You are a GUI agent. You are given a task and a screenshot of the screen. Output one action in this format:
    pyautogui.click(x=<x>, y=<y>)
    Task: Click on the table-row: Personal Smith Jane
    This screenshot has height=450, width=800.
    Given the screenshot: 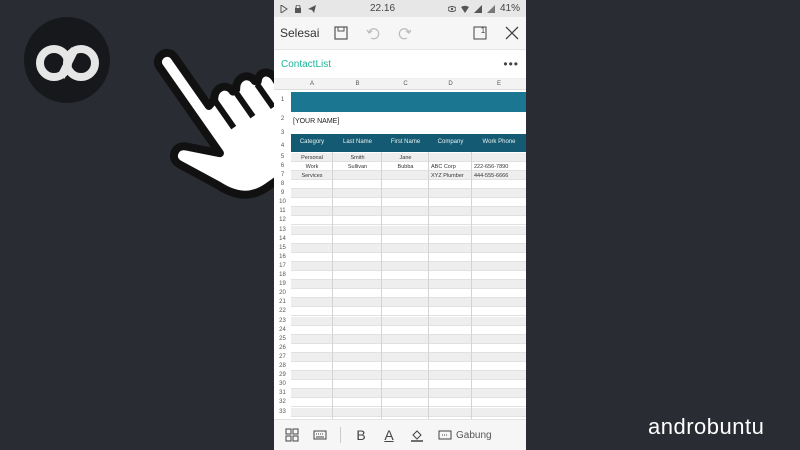 What is the action you would take?
    pyautogui.click(x=408, y=158)
    